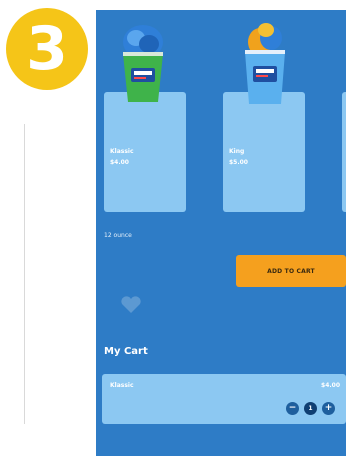  Describe the element at coordinates (145, 152) in the screenshot. I see `product-card-klassic: Klassic $4.00` at that location.